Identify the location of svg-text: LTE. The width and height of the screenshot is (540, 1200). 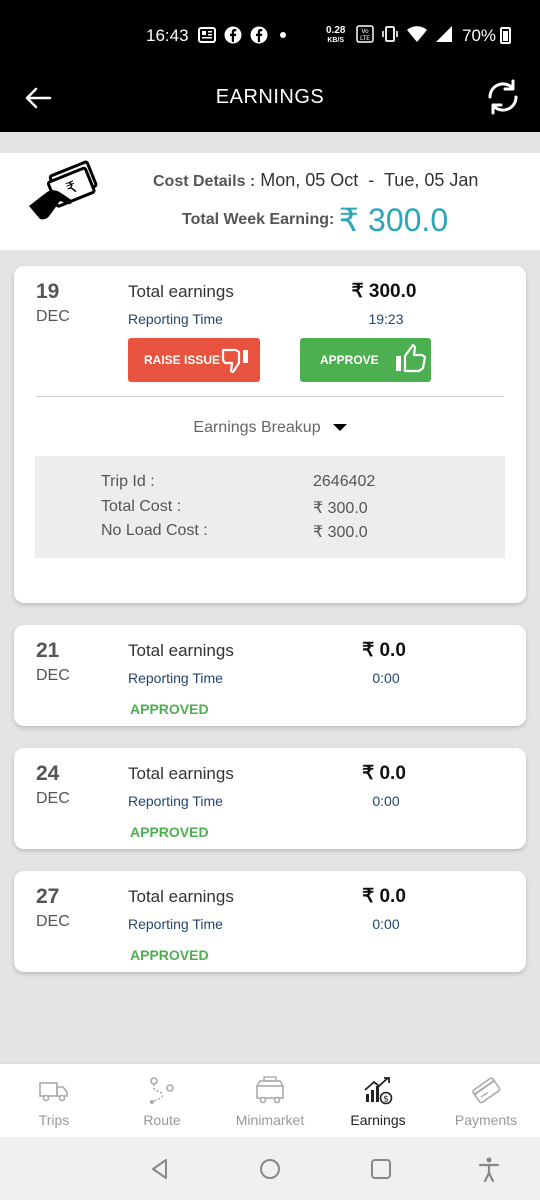
(365, 38).